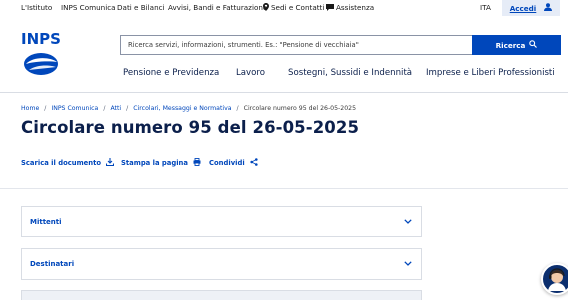 Image resolution: width=568 pixels, height=300 pixels. What do you see at coordinates (250, 73) in the screenshot?
I see `nav-lavoro: Lavoro` at bounding box center [250, 73].